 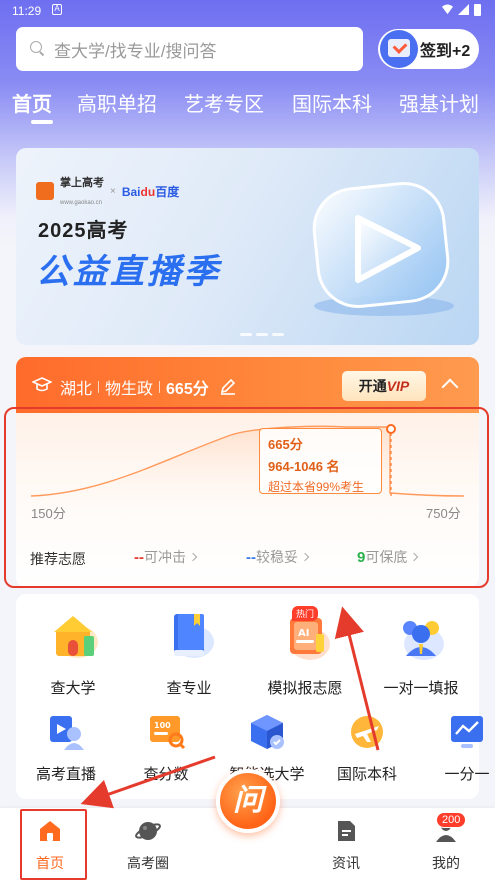 I want to click on signal-icon, so click(x=463, y=9).